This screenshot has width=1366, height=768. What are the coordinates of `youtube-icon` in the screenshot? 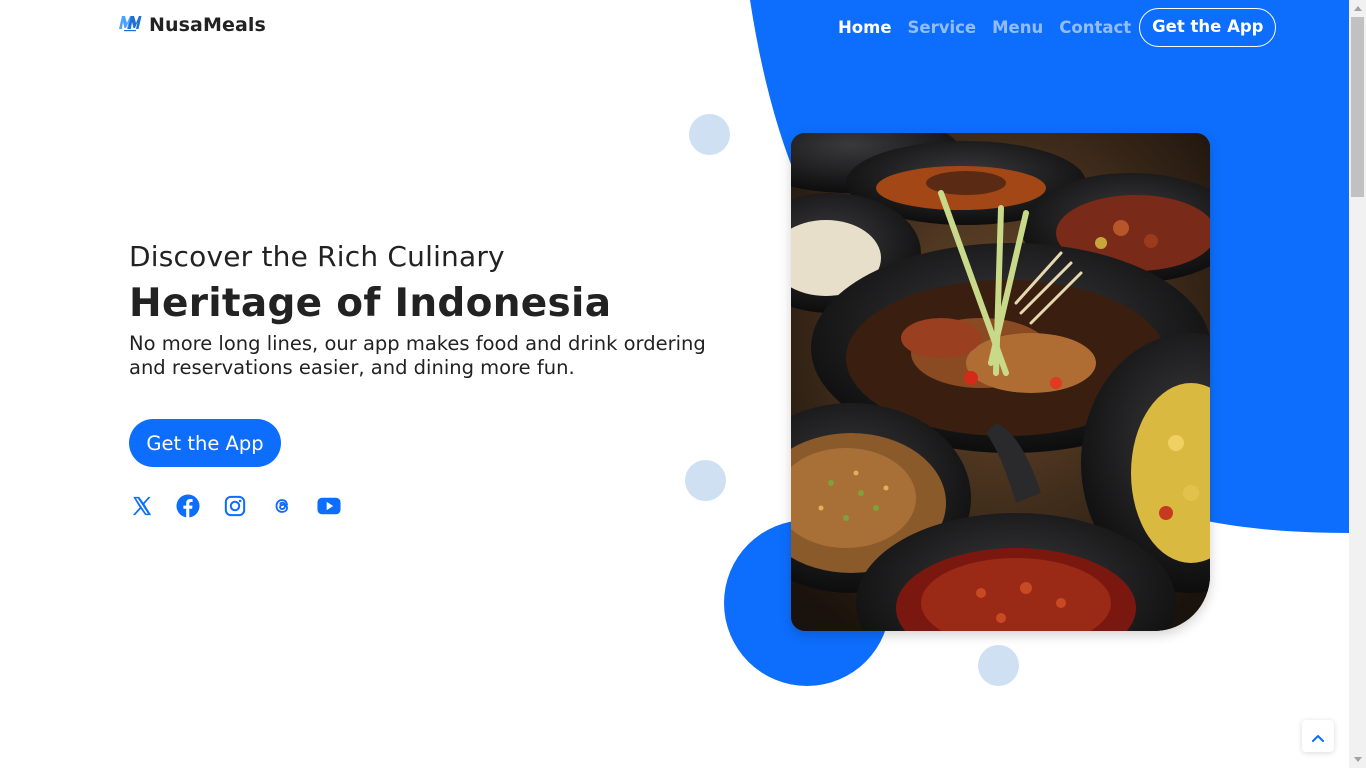 It's located at (329, 506).